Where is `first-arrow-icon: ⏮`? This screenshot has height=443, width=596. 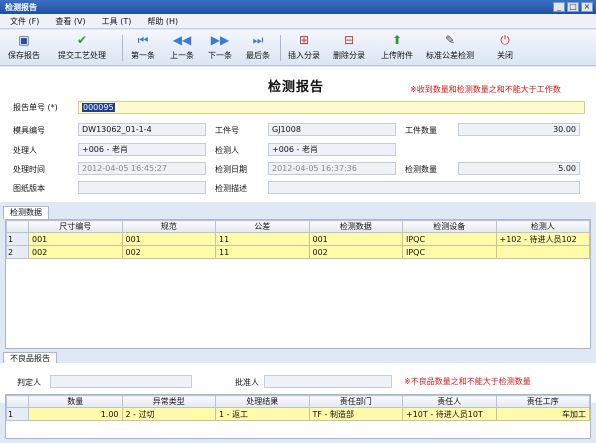 first-arrow-icon: ⏮ is located at coordinates (143, 40).